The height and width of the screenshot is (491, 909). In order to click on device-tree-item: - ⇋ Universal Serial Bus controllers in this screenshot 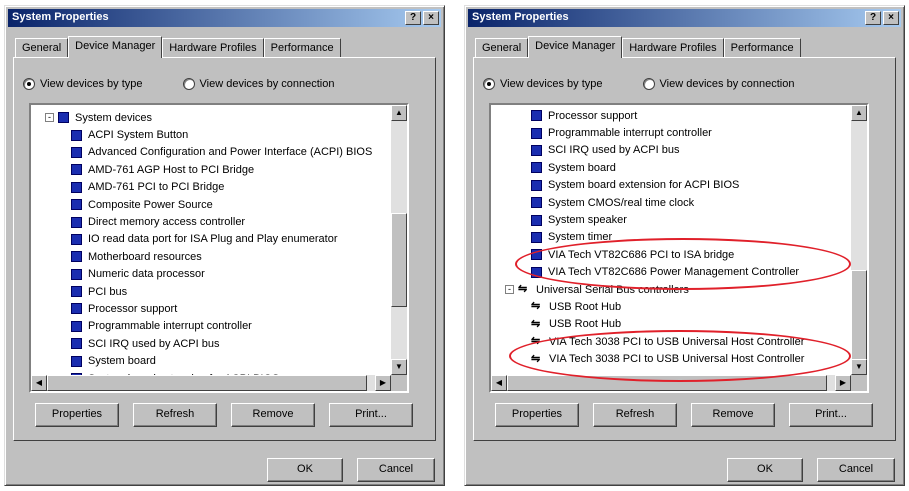, I will do `click(671, 289)`.